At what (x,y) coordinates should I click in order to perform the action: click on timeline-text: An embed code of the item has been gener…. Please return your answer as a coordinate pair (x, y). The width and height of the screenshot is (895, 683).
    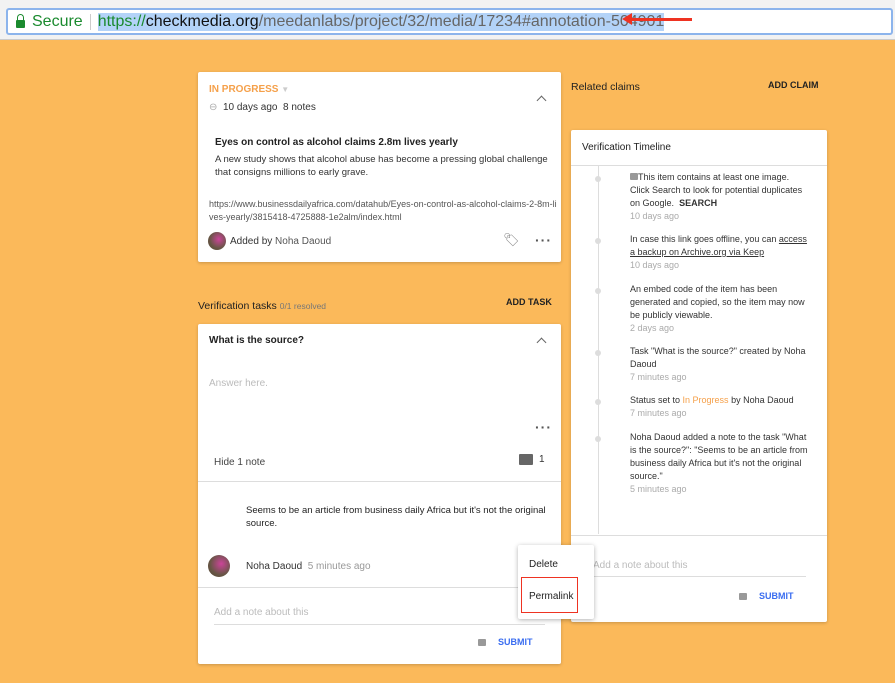
    Looking at the image, I should click on (717, 302).